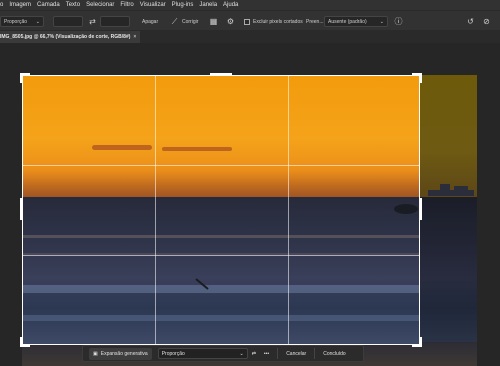 This screenshot has height=366, width=500. I want to click on menu-item-select: Selecionar, so click(100, 5).